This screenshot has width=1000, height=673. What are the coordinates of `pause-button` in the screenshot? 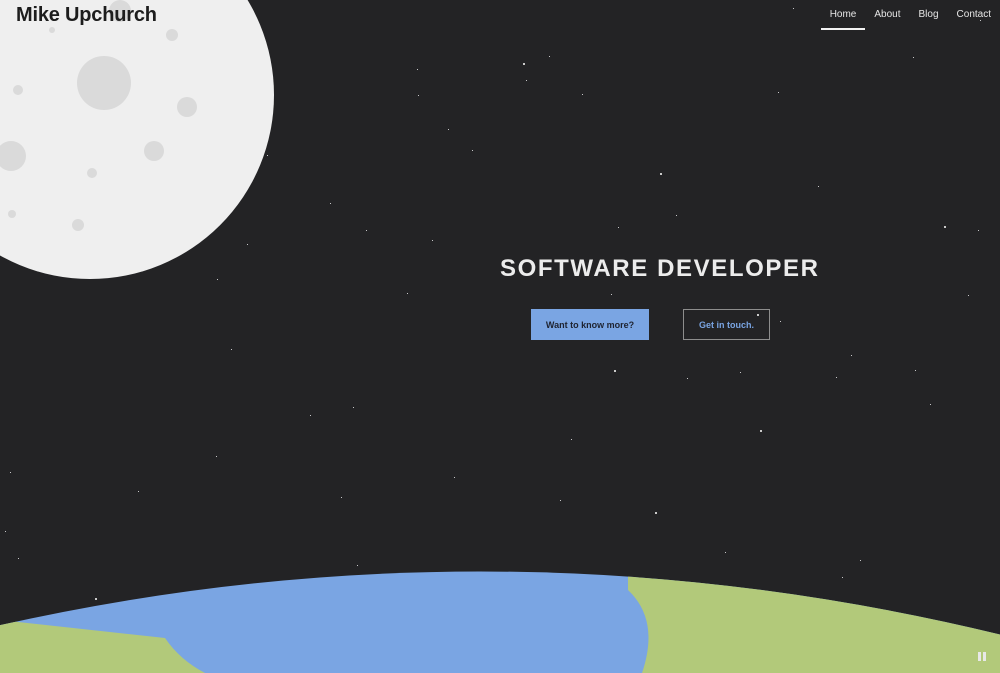 It's located at (982, 656).